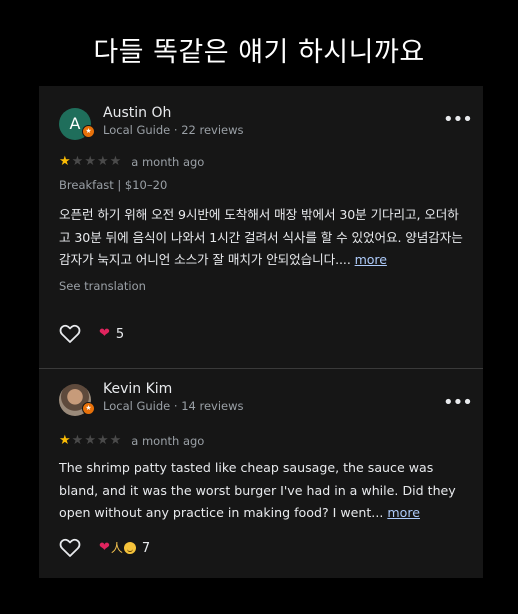  I want to click on reaction-summary: ❤ 人 7, so click(124, 548).